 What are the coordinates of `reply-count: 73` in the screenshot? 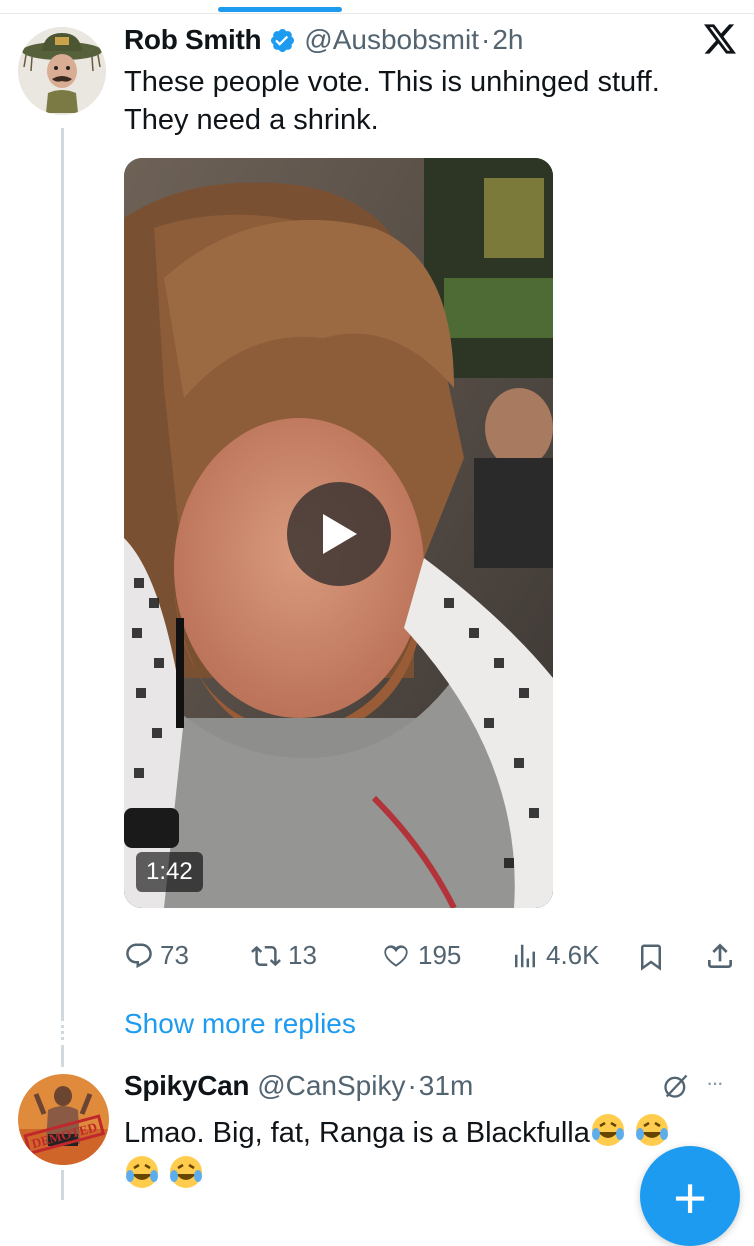 It's located at (174, 955).